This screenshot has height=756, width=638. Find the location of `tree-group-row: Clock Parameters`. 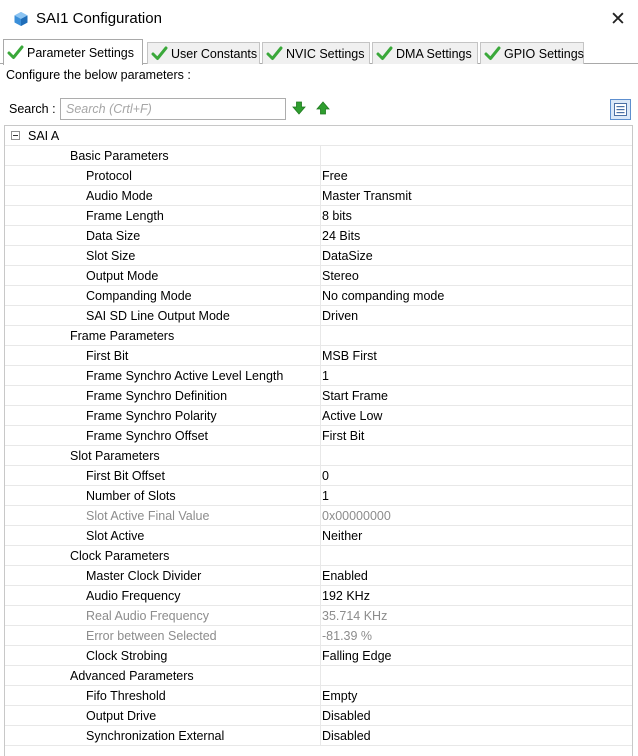

tree-group-row: Clock Parameters is located at coordinates (318, 556).